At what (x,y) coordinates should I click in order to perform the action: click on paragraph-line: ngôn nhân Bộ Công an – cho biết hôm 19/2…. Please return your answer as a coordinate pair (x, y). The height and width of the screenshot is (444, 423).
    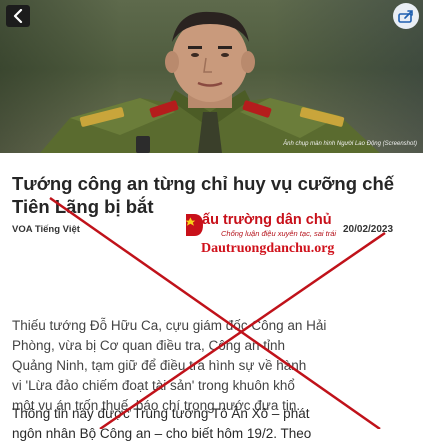
    Looking at the image, I should click on (162, 433).